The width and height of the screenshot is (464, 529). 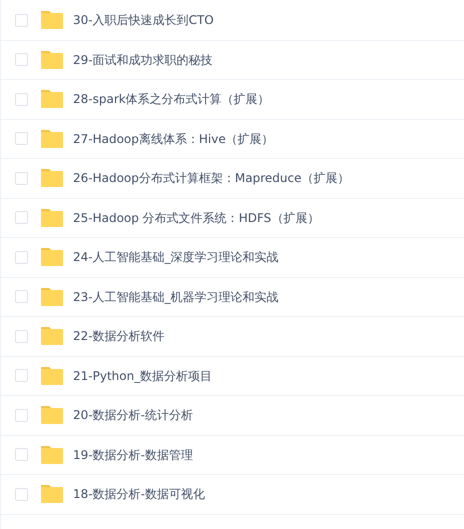 I want to click on folder-name: 30-入职后快速成长到CTO, so click(x=143, y=20).